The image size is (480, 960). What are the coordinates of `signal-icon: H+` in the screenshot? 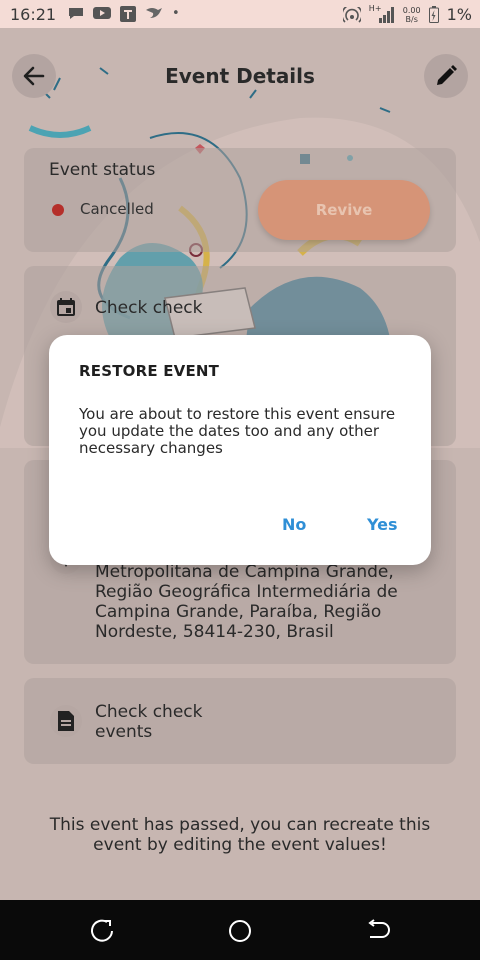 It's located at (382, 14).